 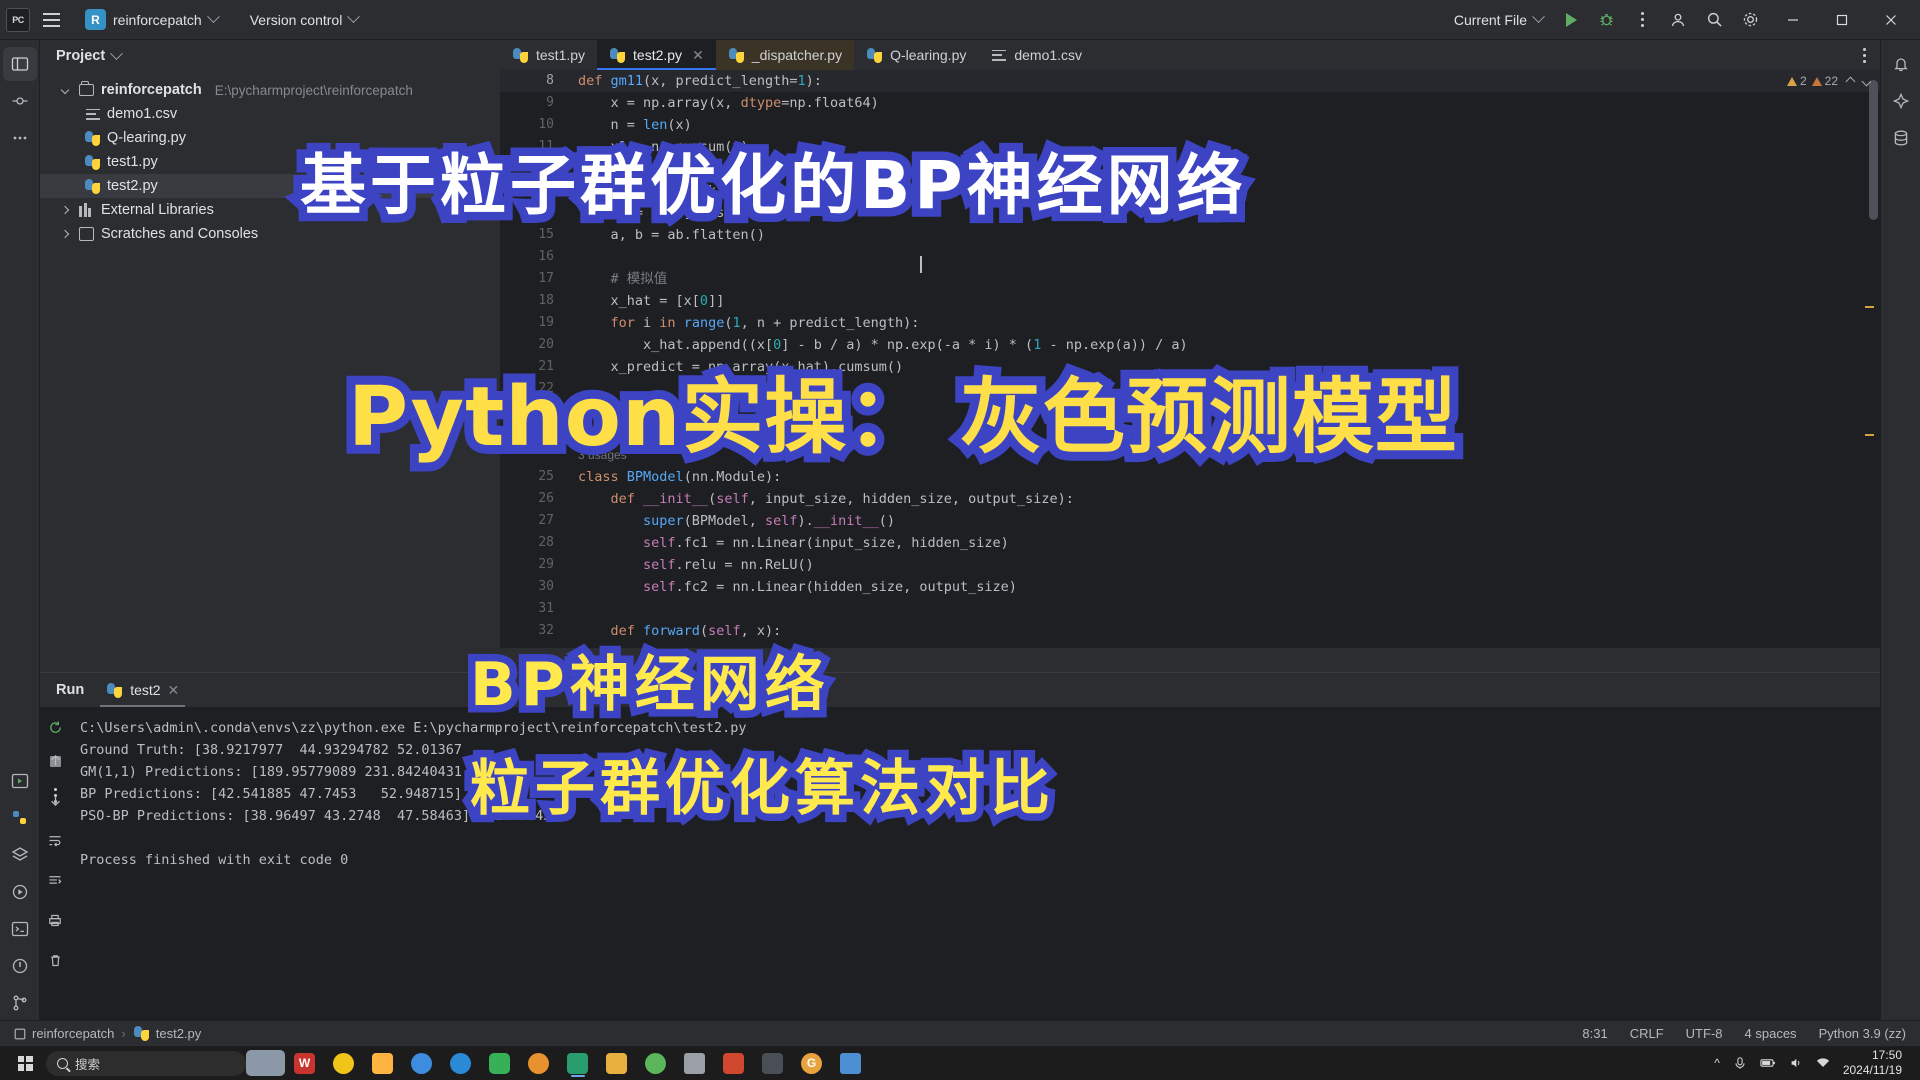 I want to click on soft-wrap-button, so click(x=55, y=840).